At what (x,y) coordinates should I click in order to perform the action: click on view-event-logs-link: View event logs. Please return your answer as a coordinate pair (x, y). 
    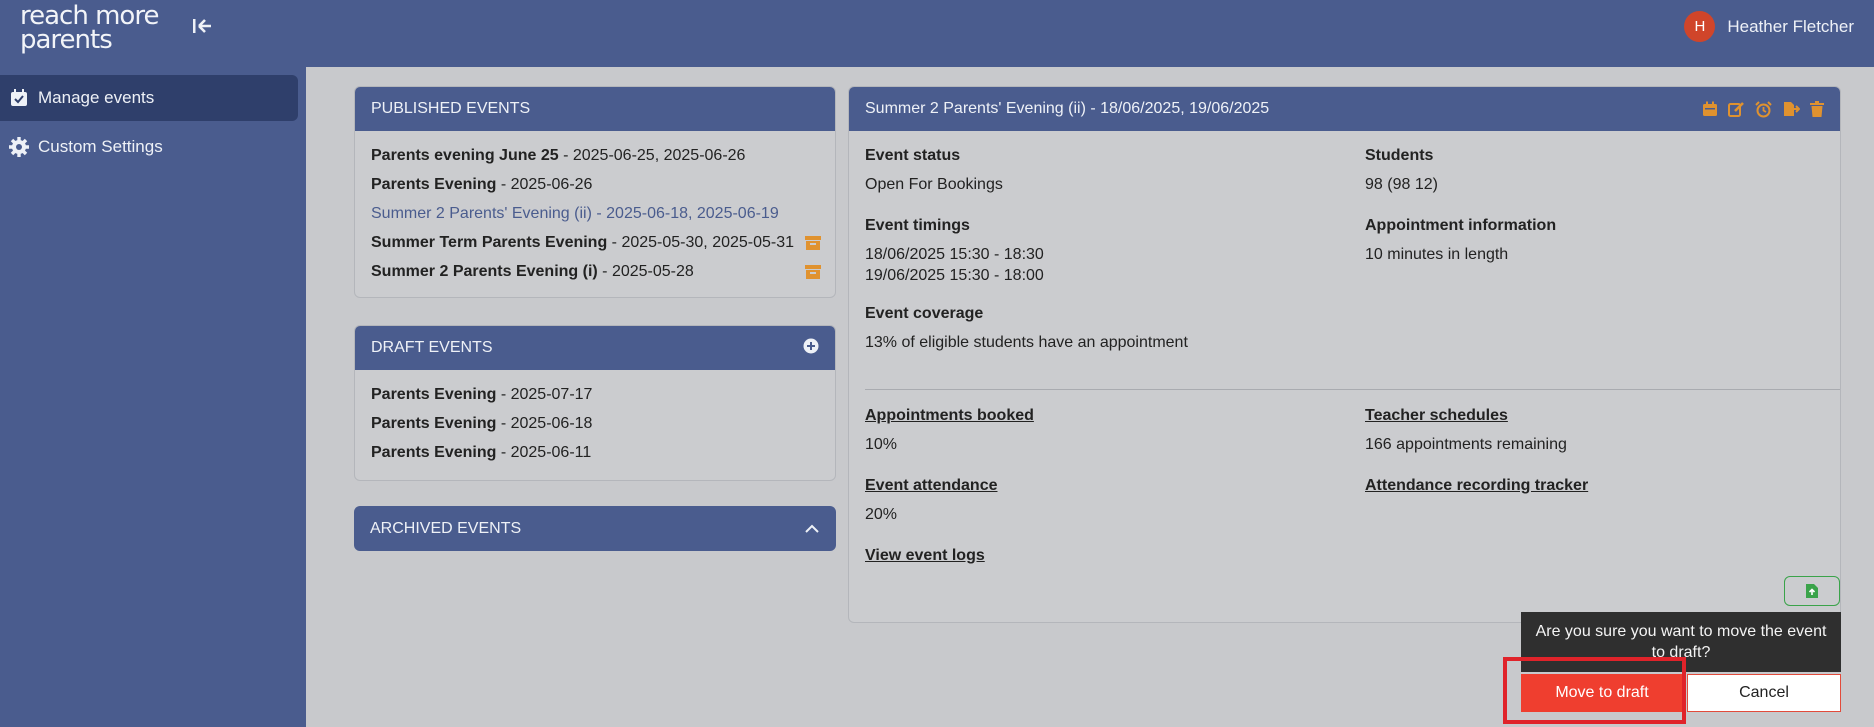
    Looking at the image, I should click on (925, 556).